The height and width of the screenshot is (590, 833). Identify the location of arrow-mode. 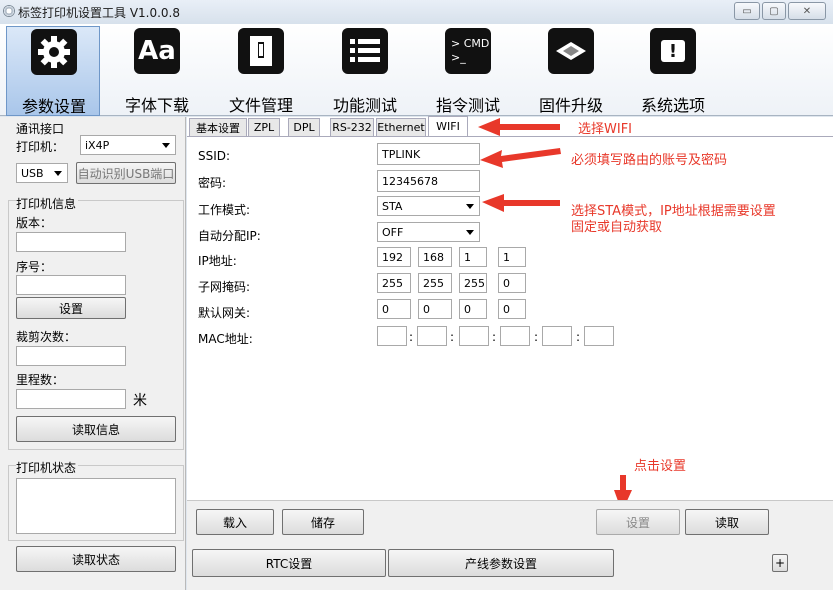
(521, 203).